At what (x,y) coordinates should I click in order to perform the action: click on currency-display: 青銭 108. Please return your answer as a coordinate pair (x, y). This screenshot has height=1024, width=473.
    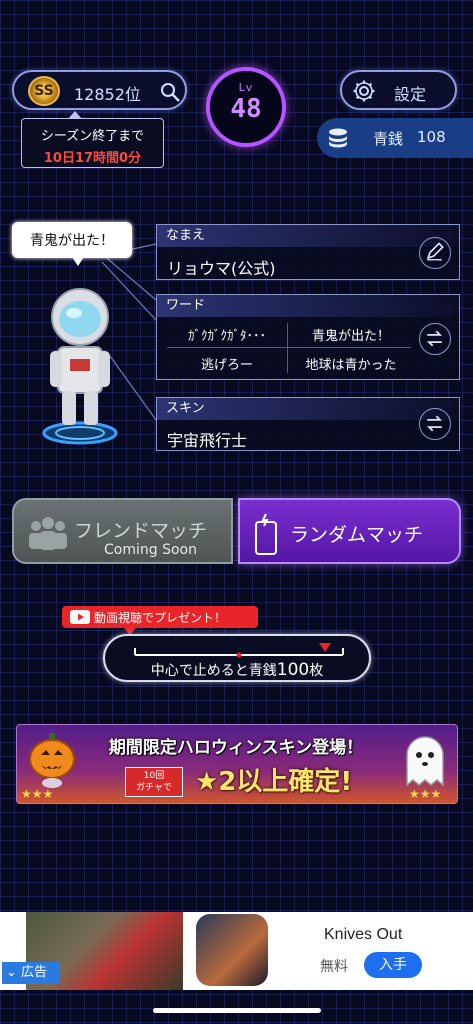
    Looking at the image, I should click on (395, 138).